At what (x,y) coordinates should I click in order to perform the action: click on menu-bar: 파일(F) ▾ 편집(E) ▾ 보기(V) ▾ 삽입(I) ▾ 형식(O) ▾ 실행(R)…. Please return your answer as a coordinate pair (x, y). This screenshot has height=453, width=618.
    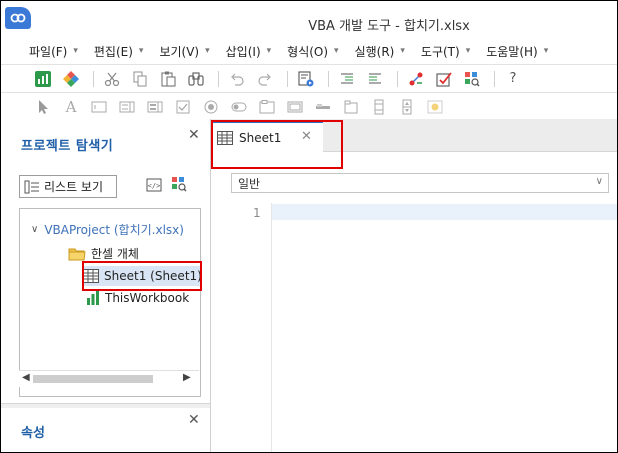
    Looking at the image, I should click on (309, 51).